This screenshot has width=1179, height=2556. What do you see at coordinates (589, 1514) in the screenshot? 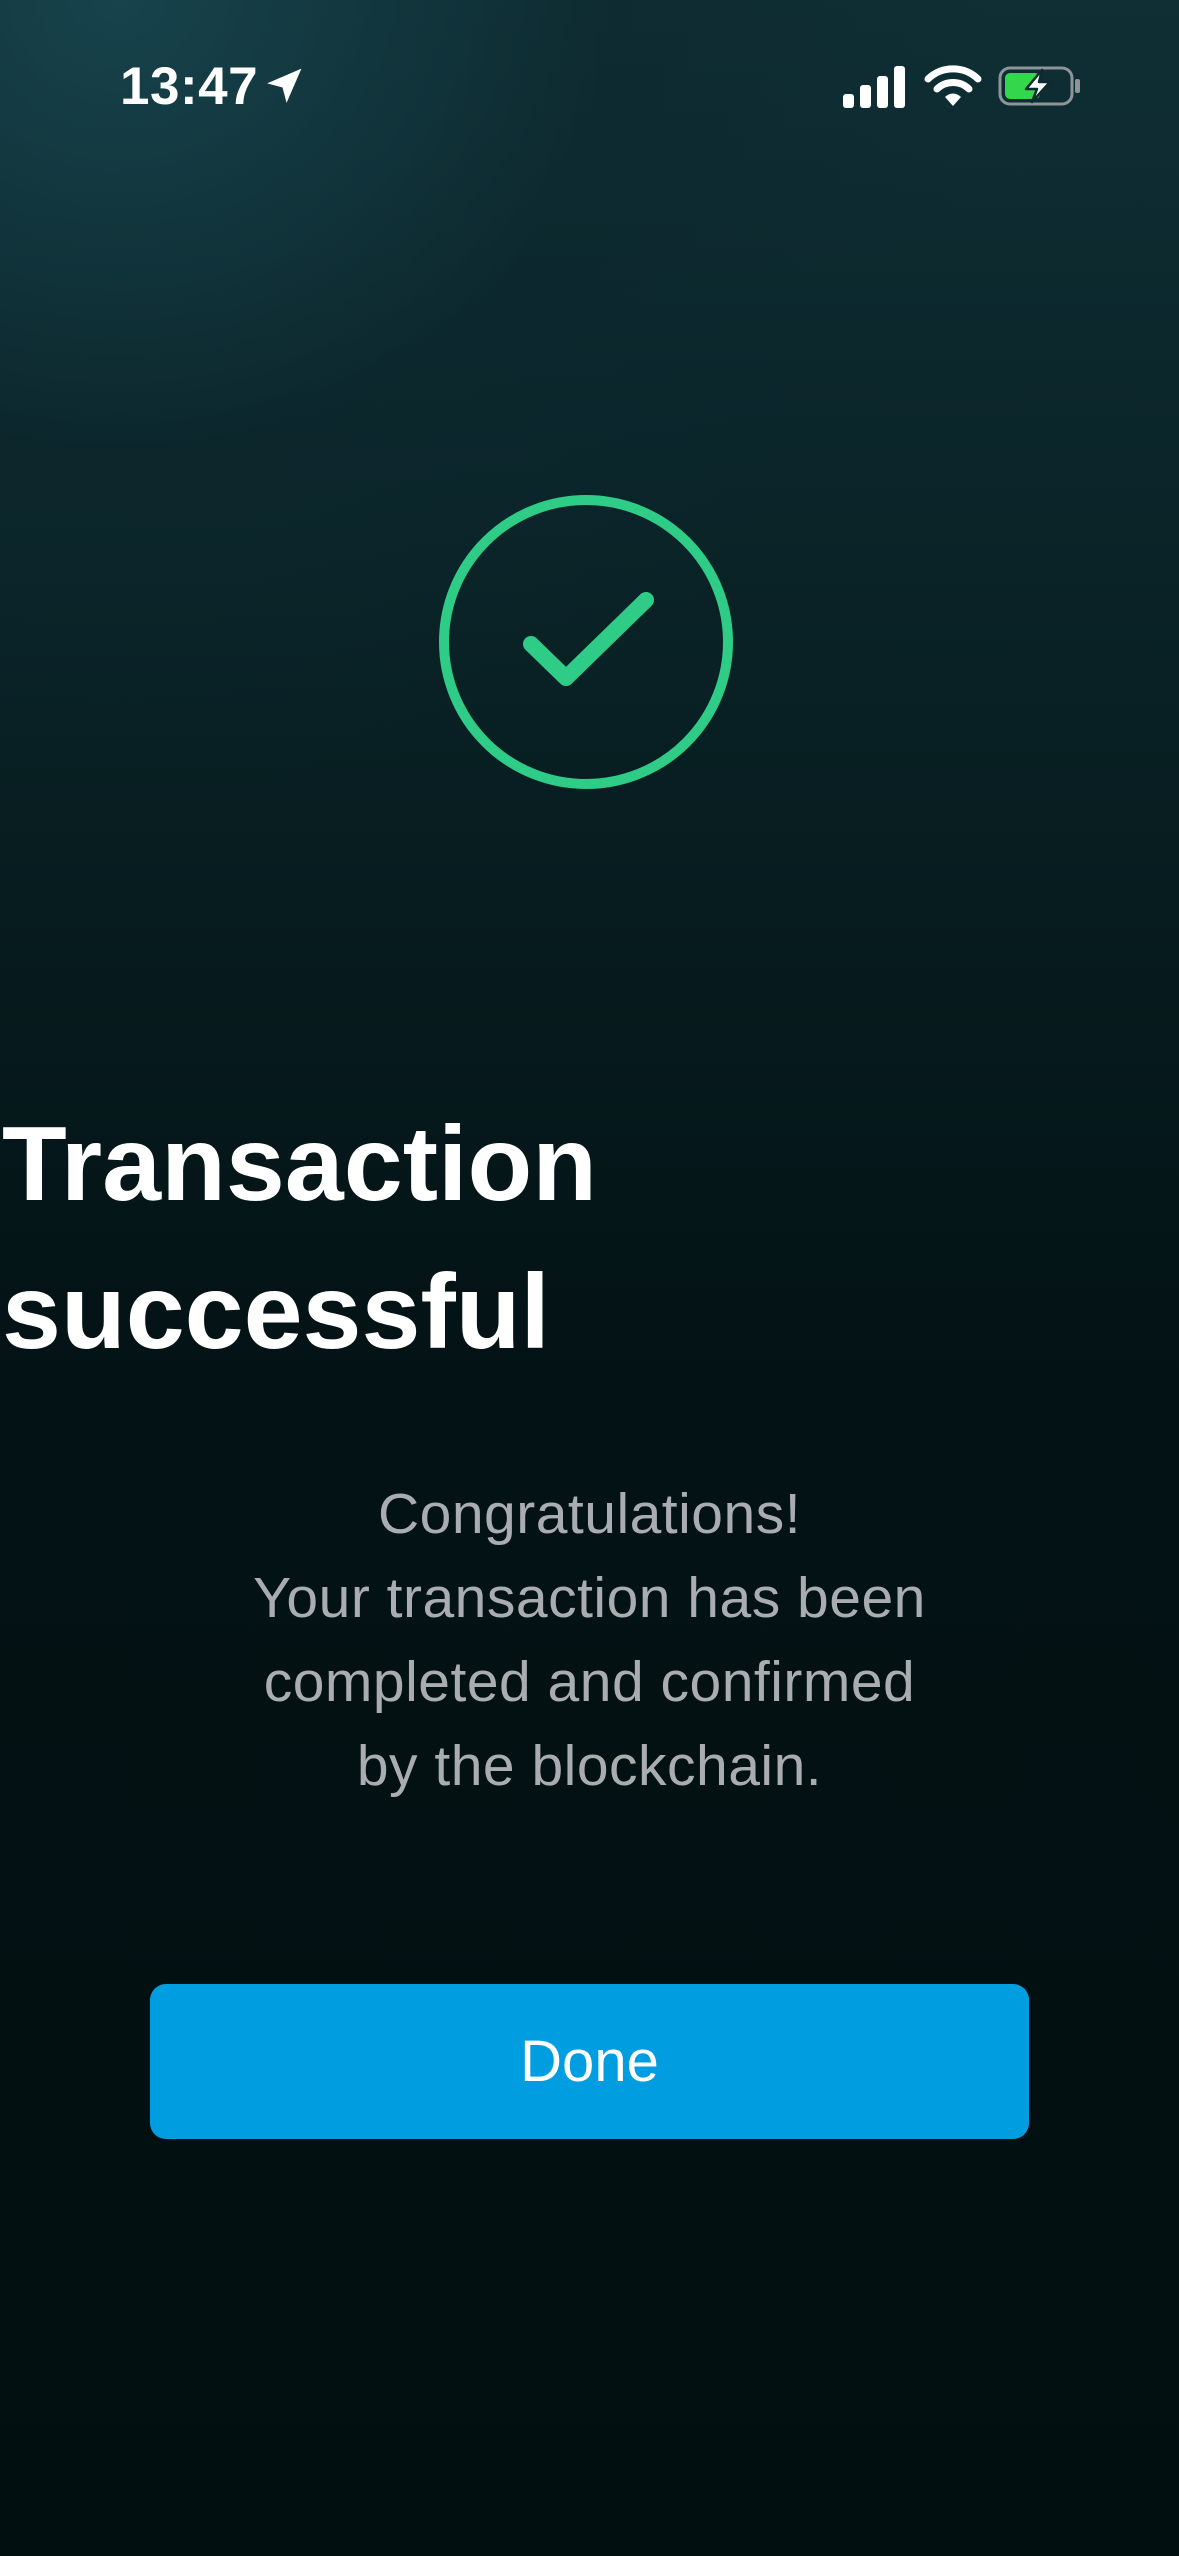
I see `message-line-1: Congratulations!` at bounding box center [589, 1514].